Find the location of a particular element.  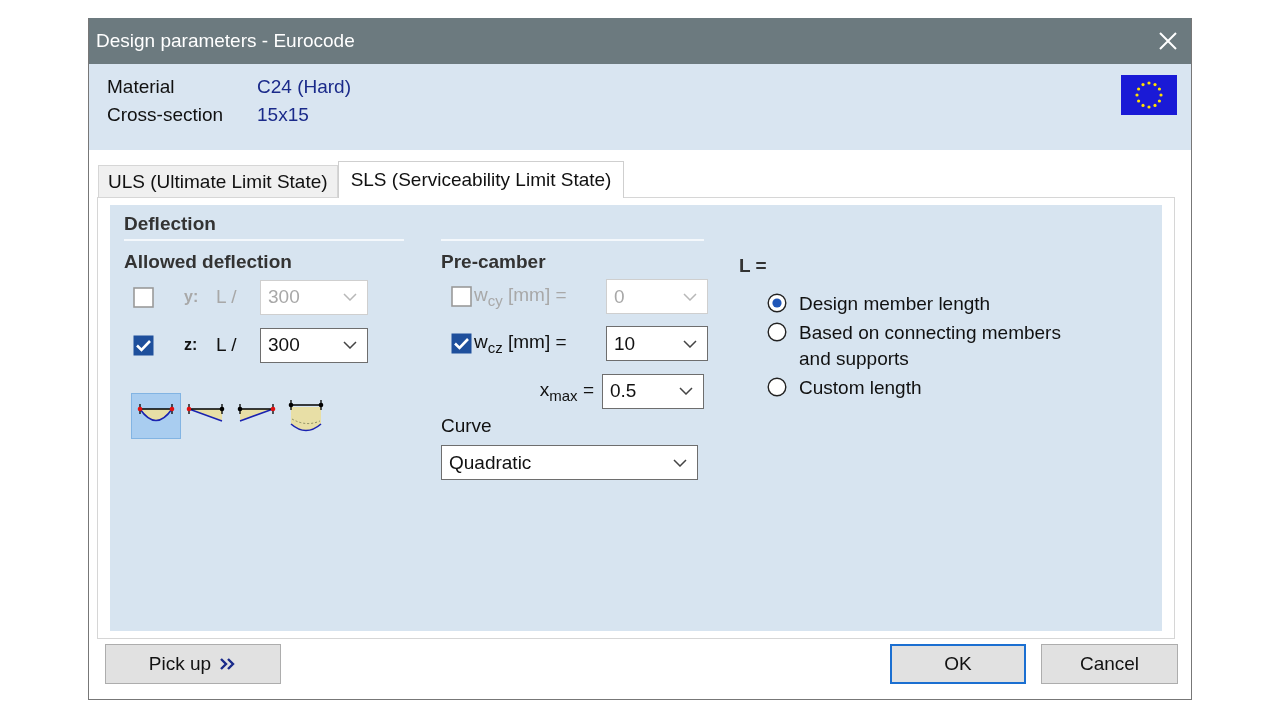

field-label: Curve is located at coordinates (467, 426).